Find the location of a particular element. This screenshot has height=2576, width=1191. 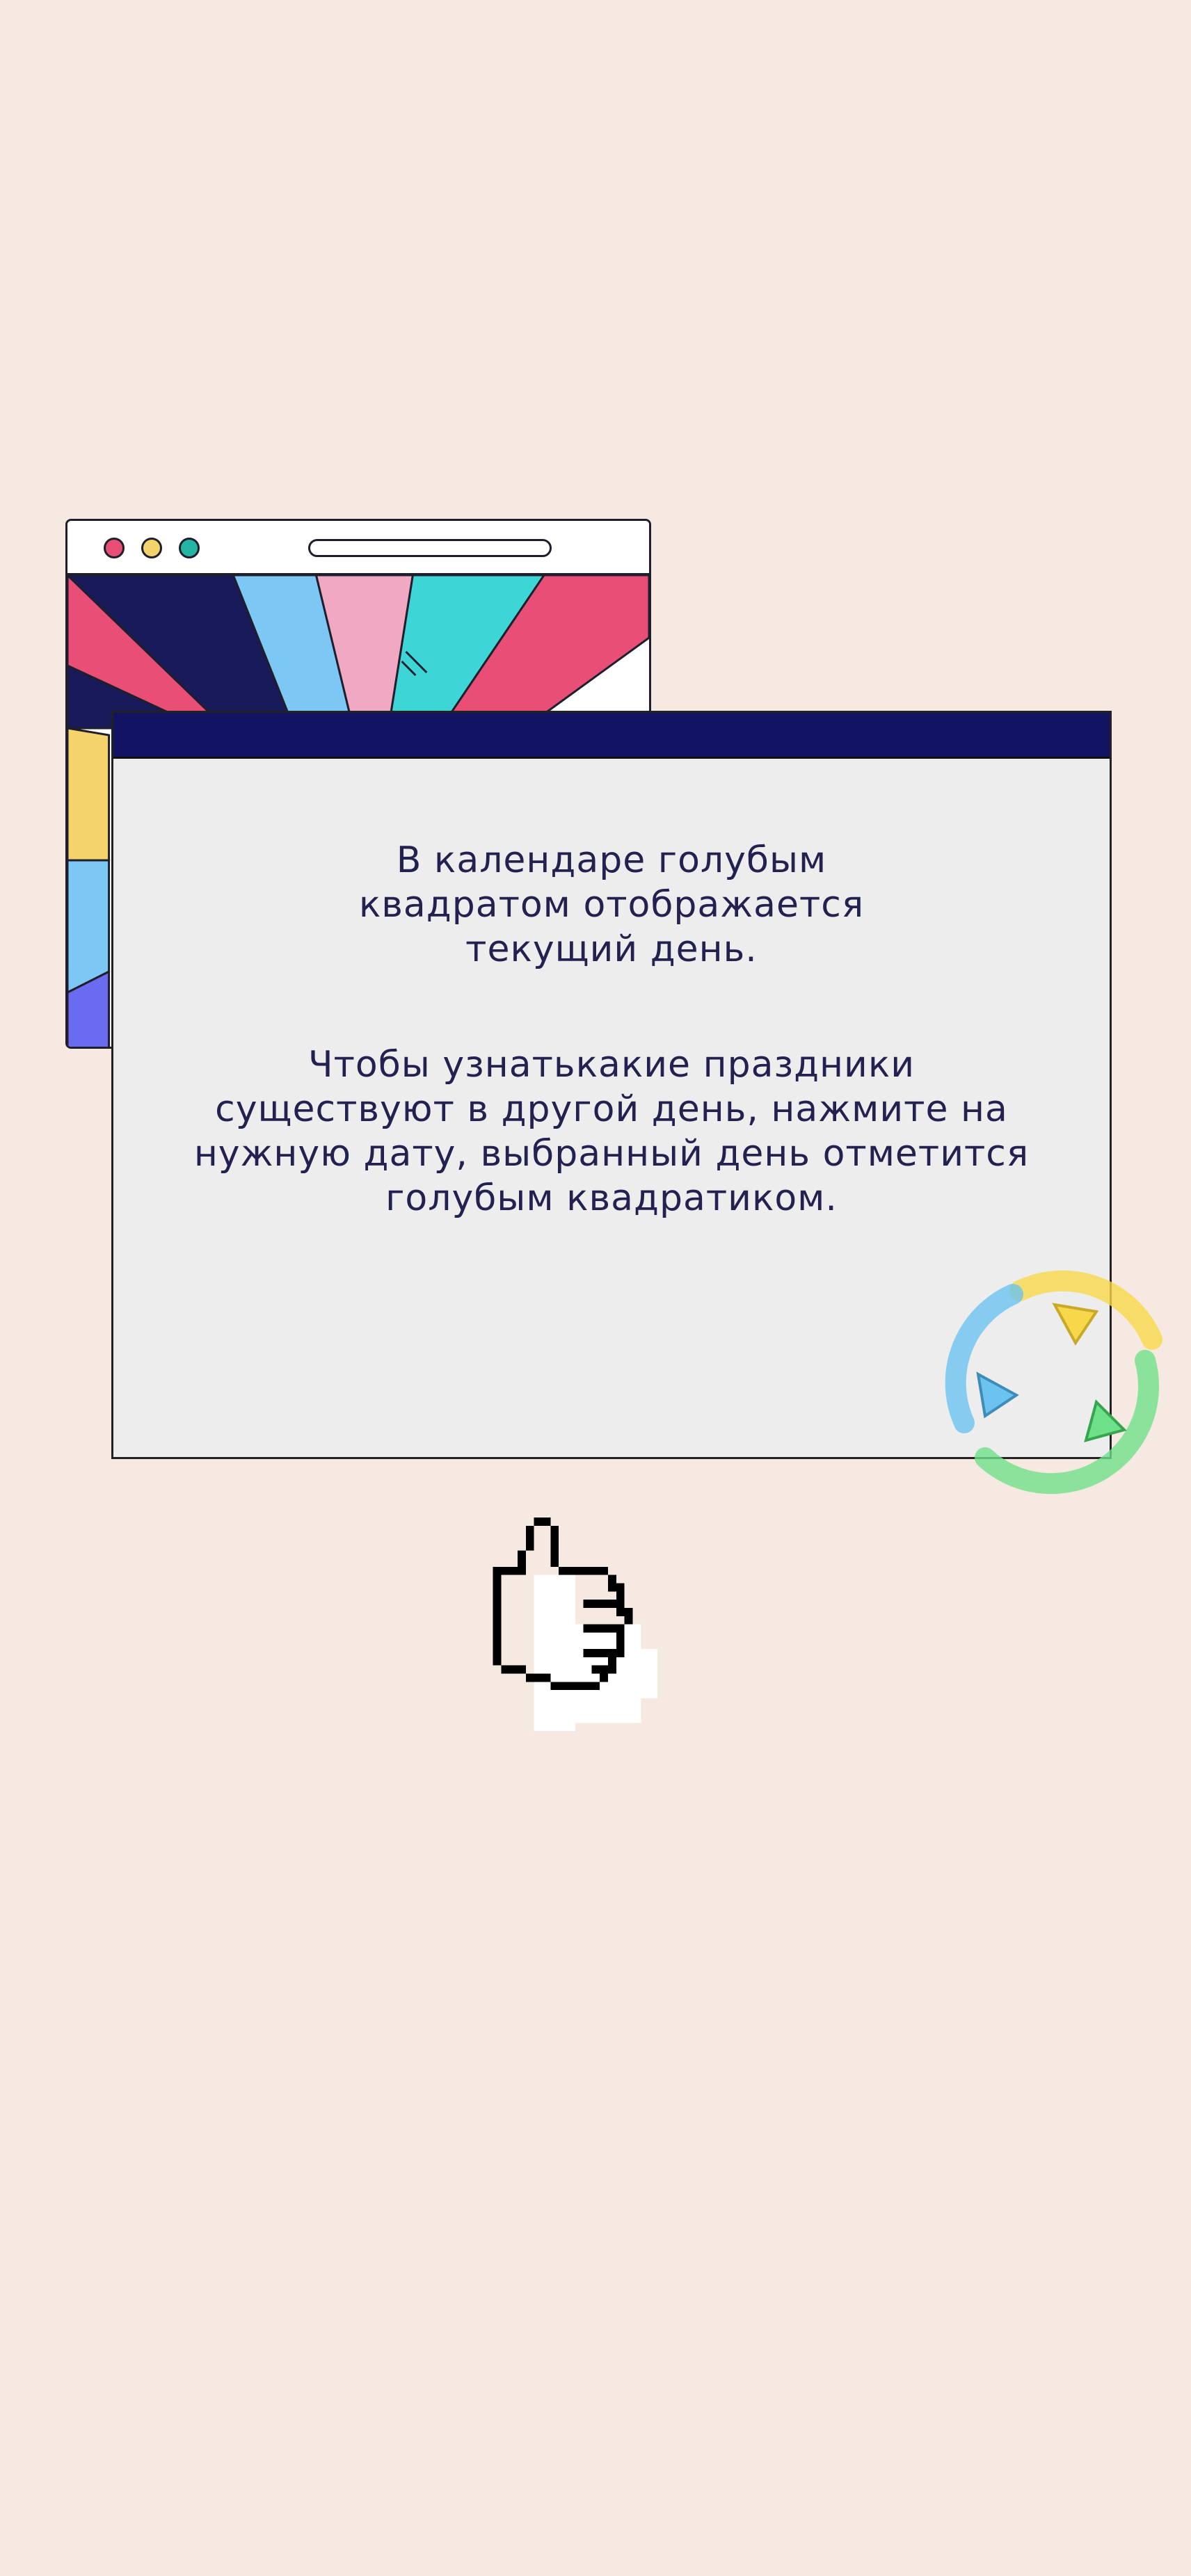

minimize-dot-icon is located at coordinates (152, 548).